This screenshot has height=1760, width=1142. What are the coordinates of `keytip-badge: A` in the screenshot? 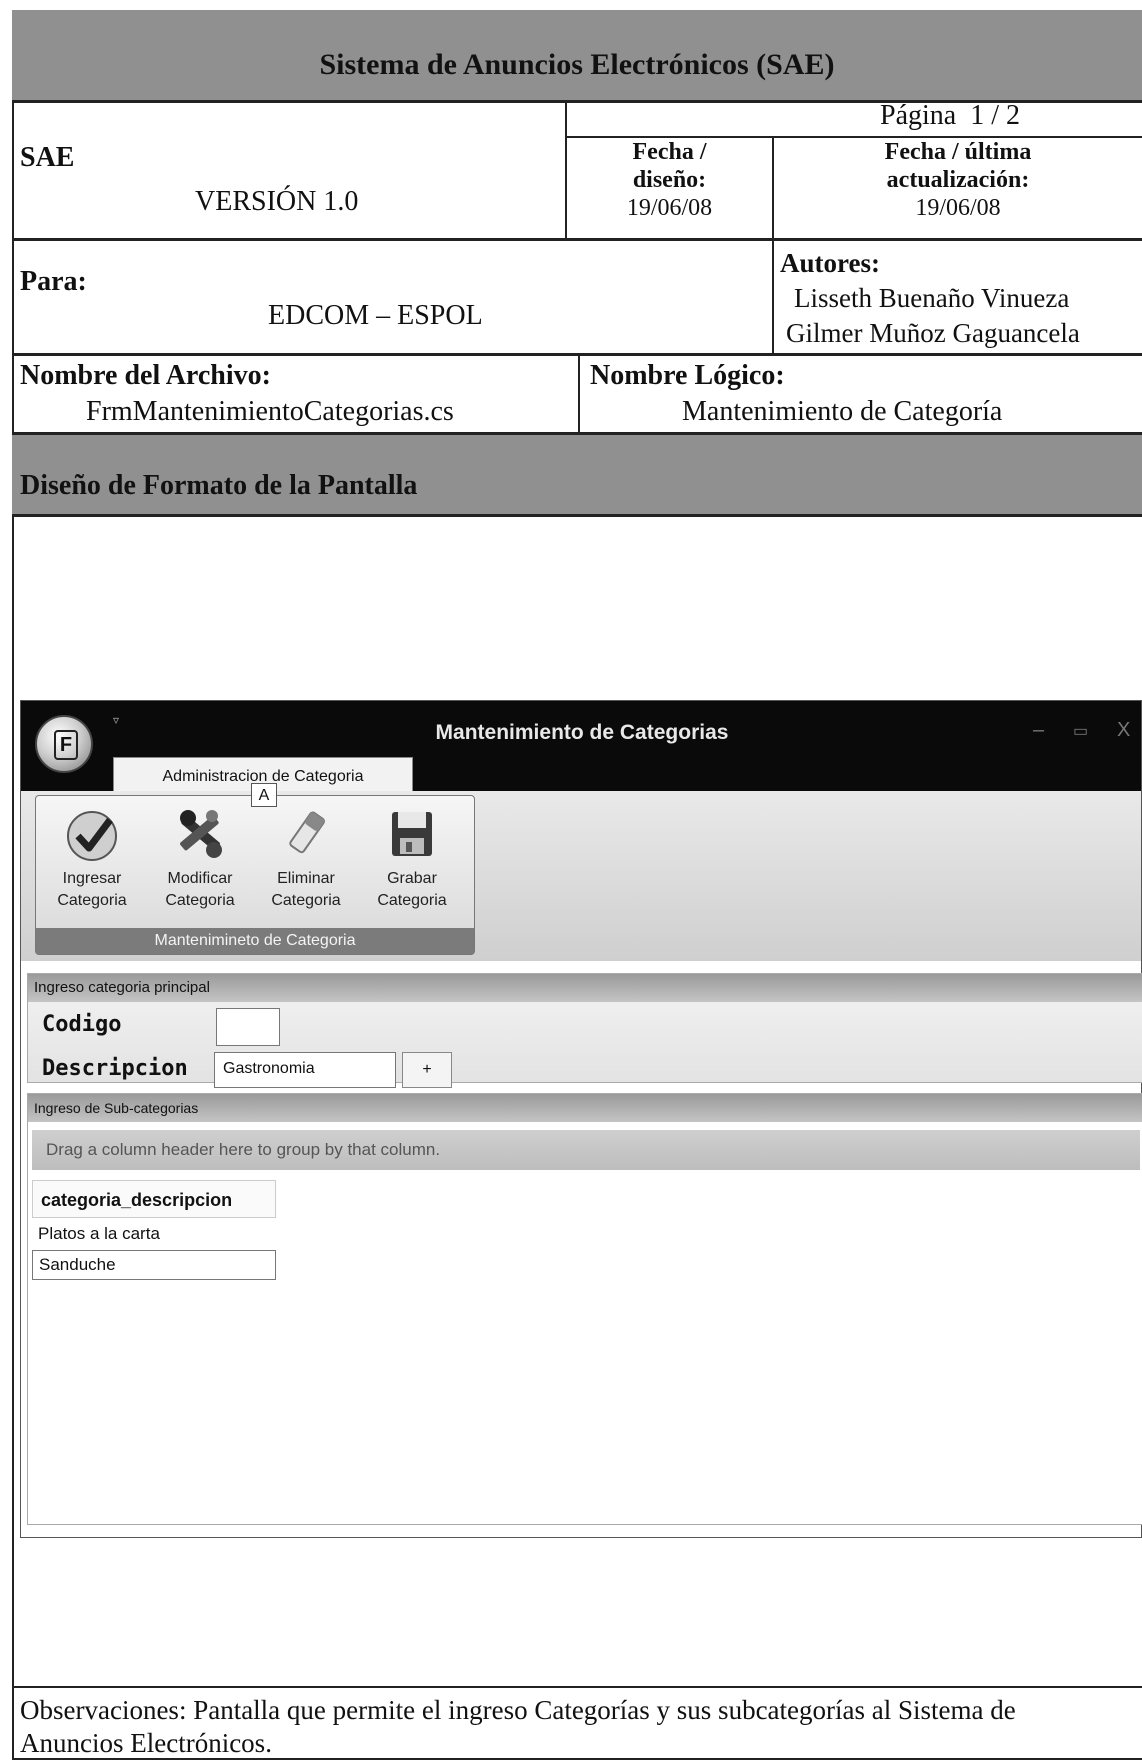 It's located at (264, 795).